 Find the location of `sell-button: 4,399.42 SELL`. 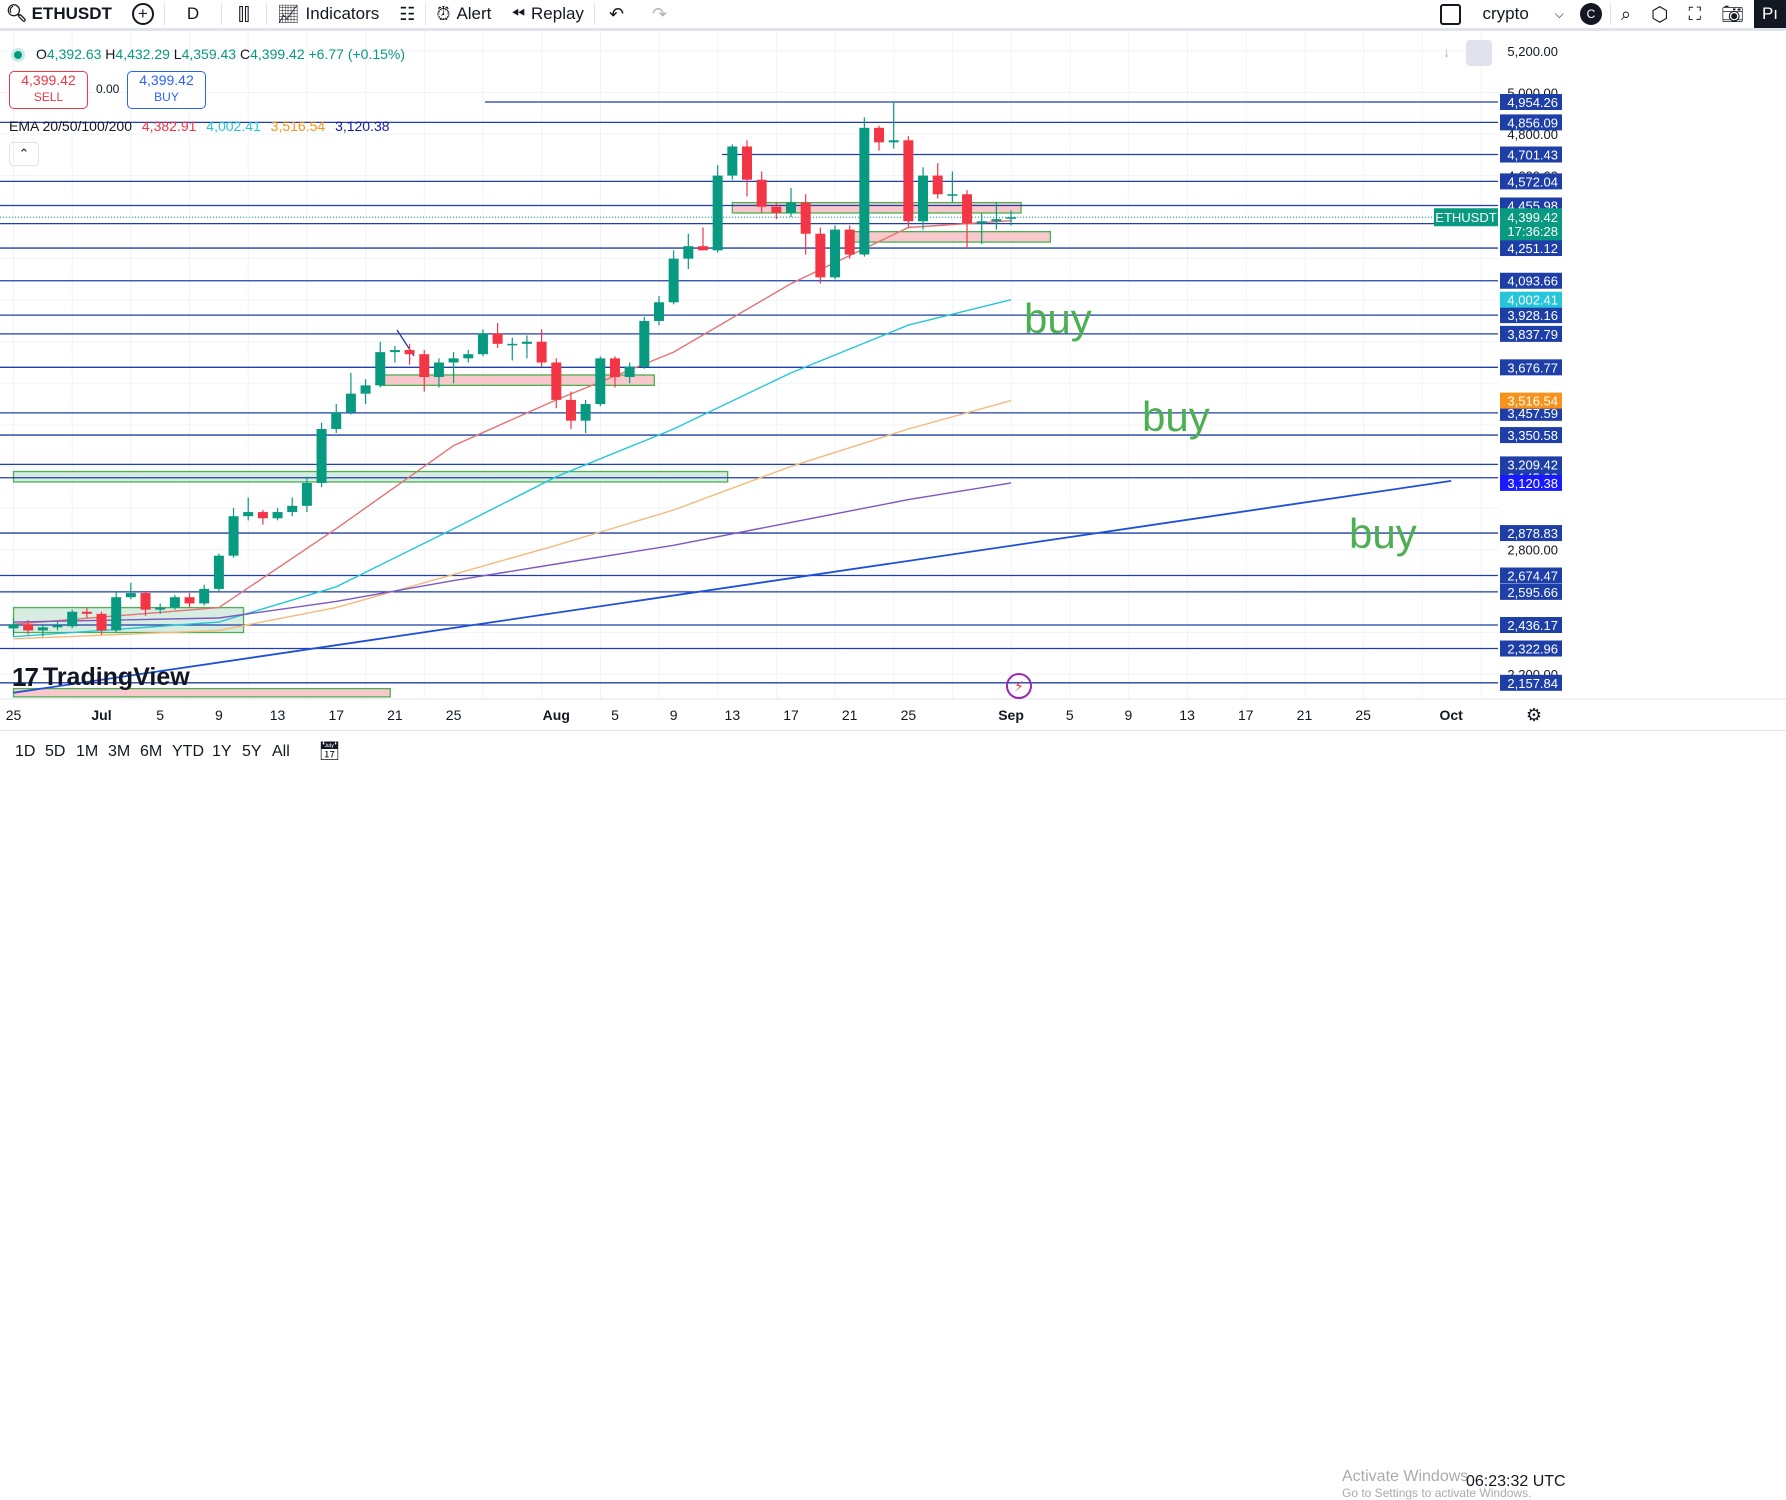

sell-button: 4,399.42 SELL is located at coordinates (48, 90).